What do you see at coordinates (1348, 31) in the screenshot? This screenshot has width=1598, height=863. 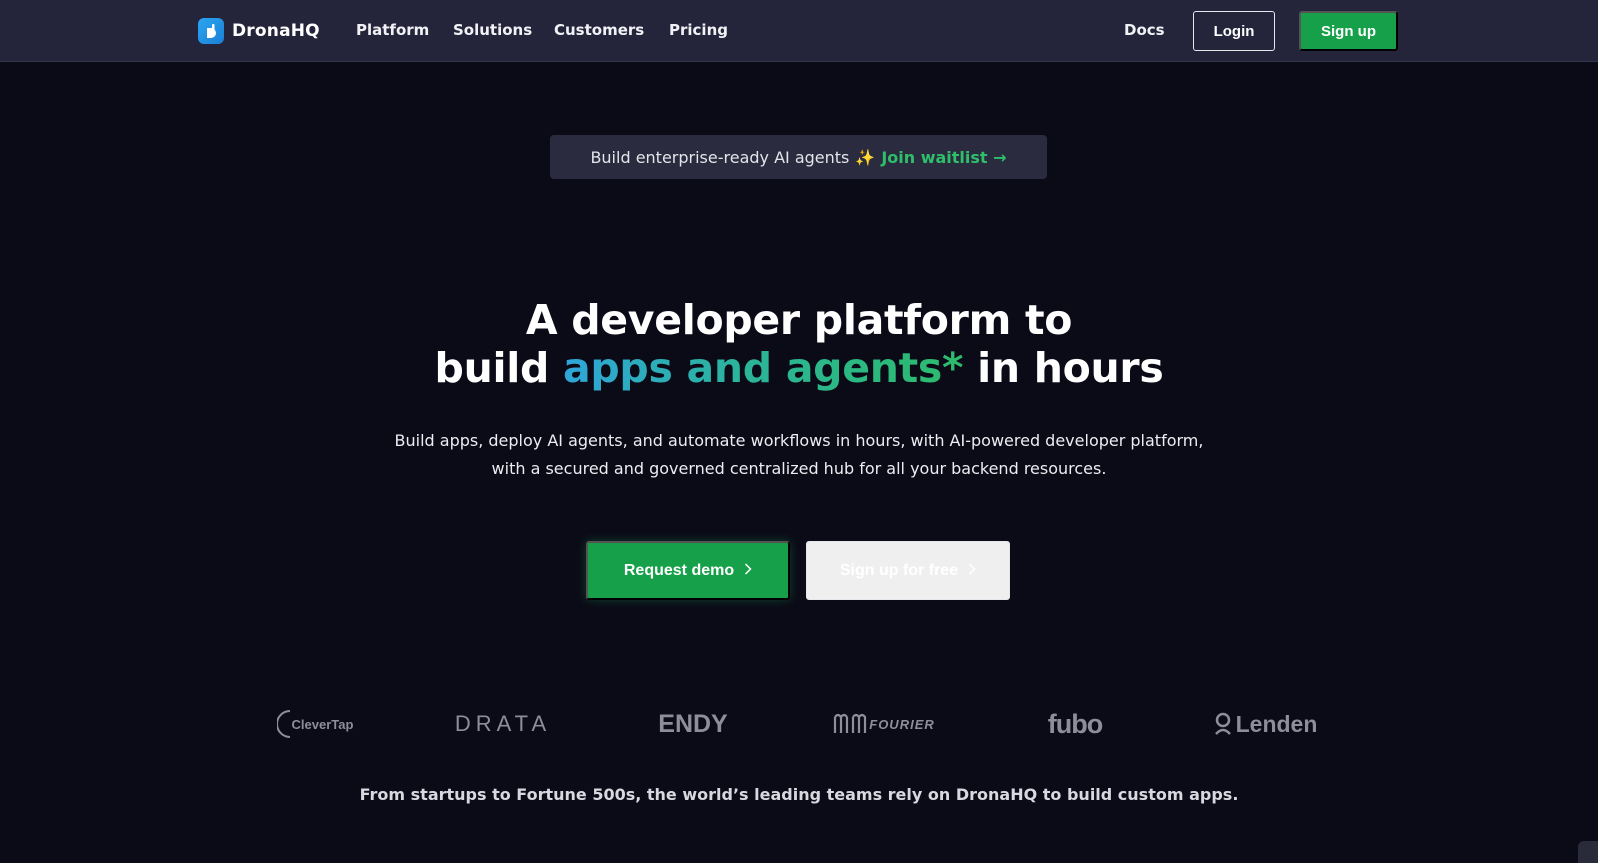 I see `signup-button: Sign up` at bounding box center [1348, 31].